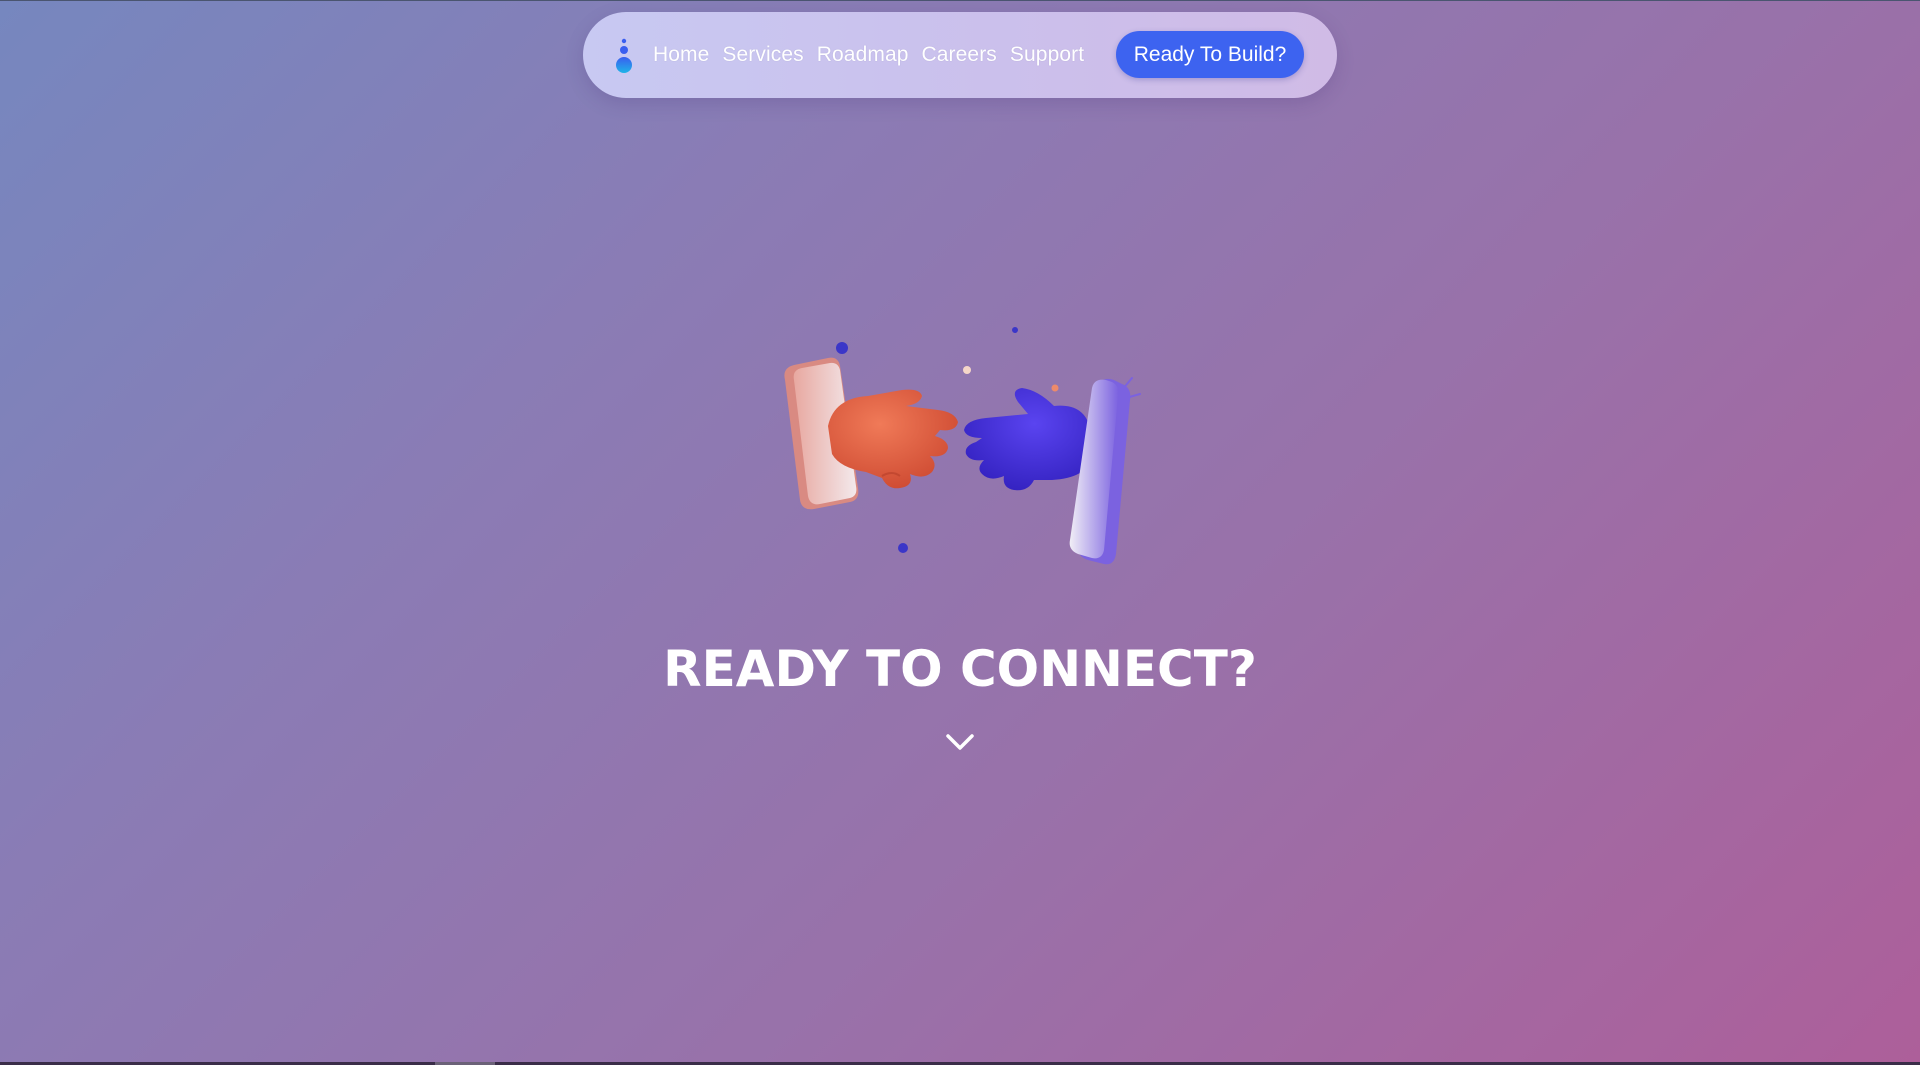 Image resolution: width=1920 pixels, height=1065 pixels. Describe the element at coordinates (960, 0) in the screenshot. I see `top-edge` at that location.